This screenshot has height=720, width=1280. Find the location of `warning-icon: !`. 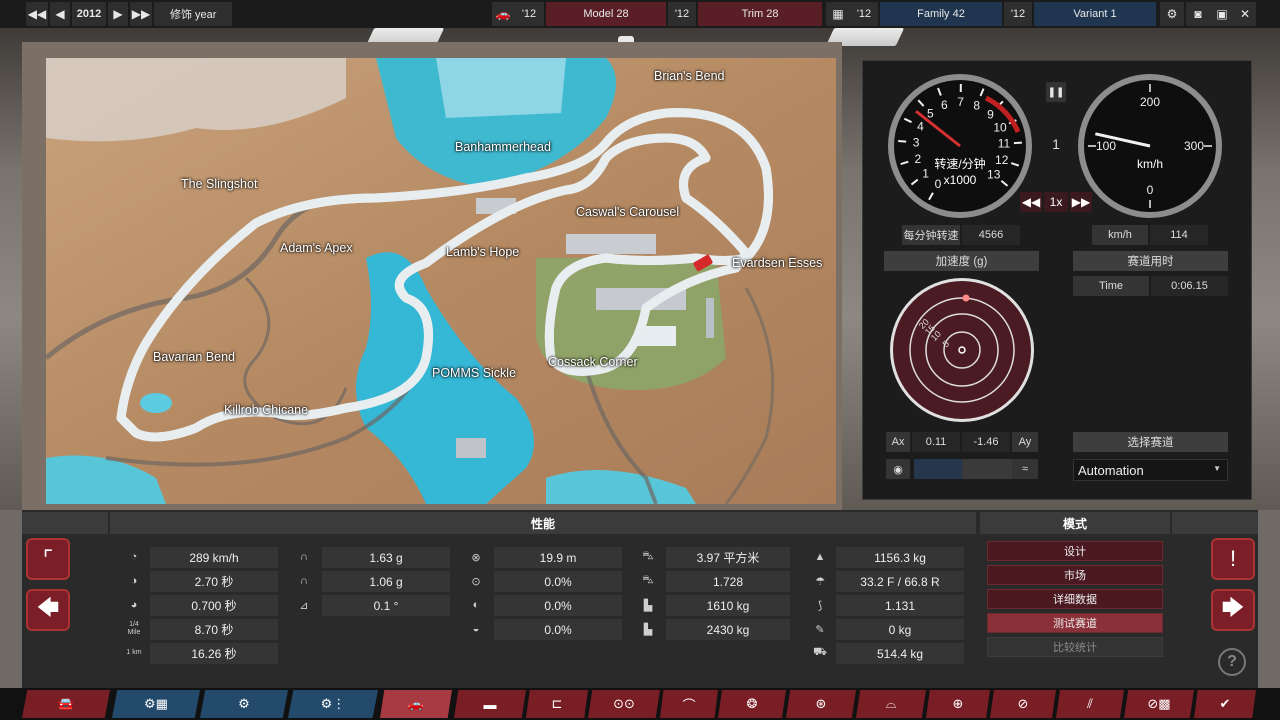

warning-icon: ! is located at coordinates (1233, 559).